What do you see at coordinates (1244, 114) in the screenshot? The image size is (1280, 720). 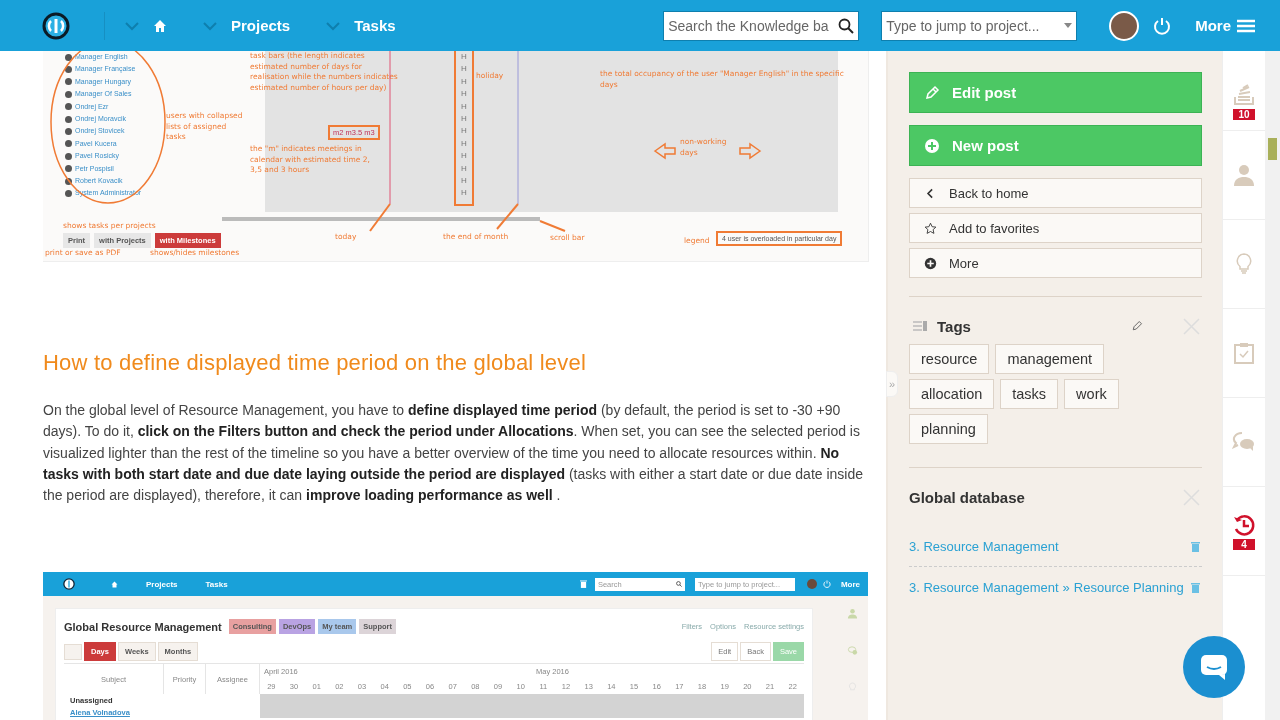 I see `count-badge: 10` at bounding box center [1244, 114].